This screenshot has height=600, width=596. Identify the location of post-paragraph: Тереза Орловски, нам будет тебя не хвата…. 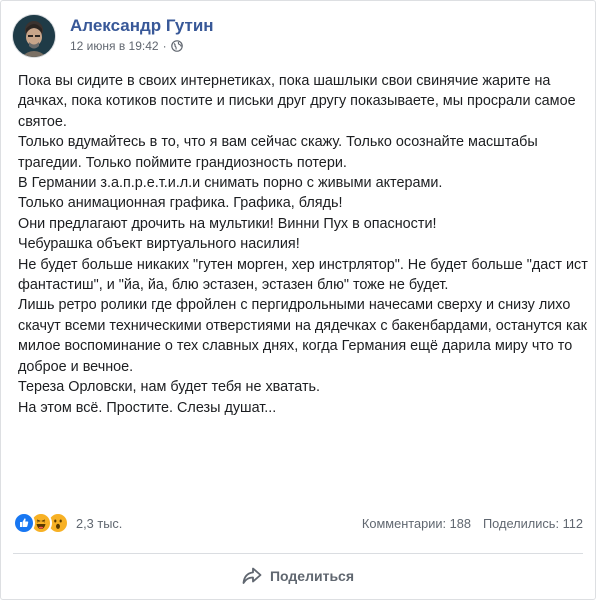
(169, 387).